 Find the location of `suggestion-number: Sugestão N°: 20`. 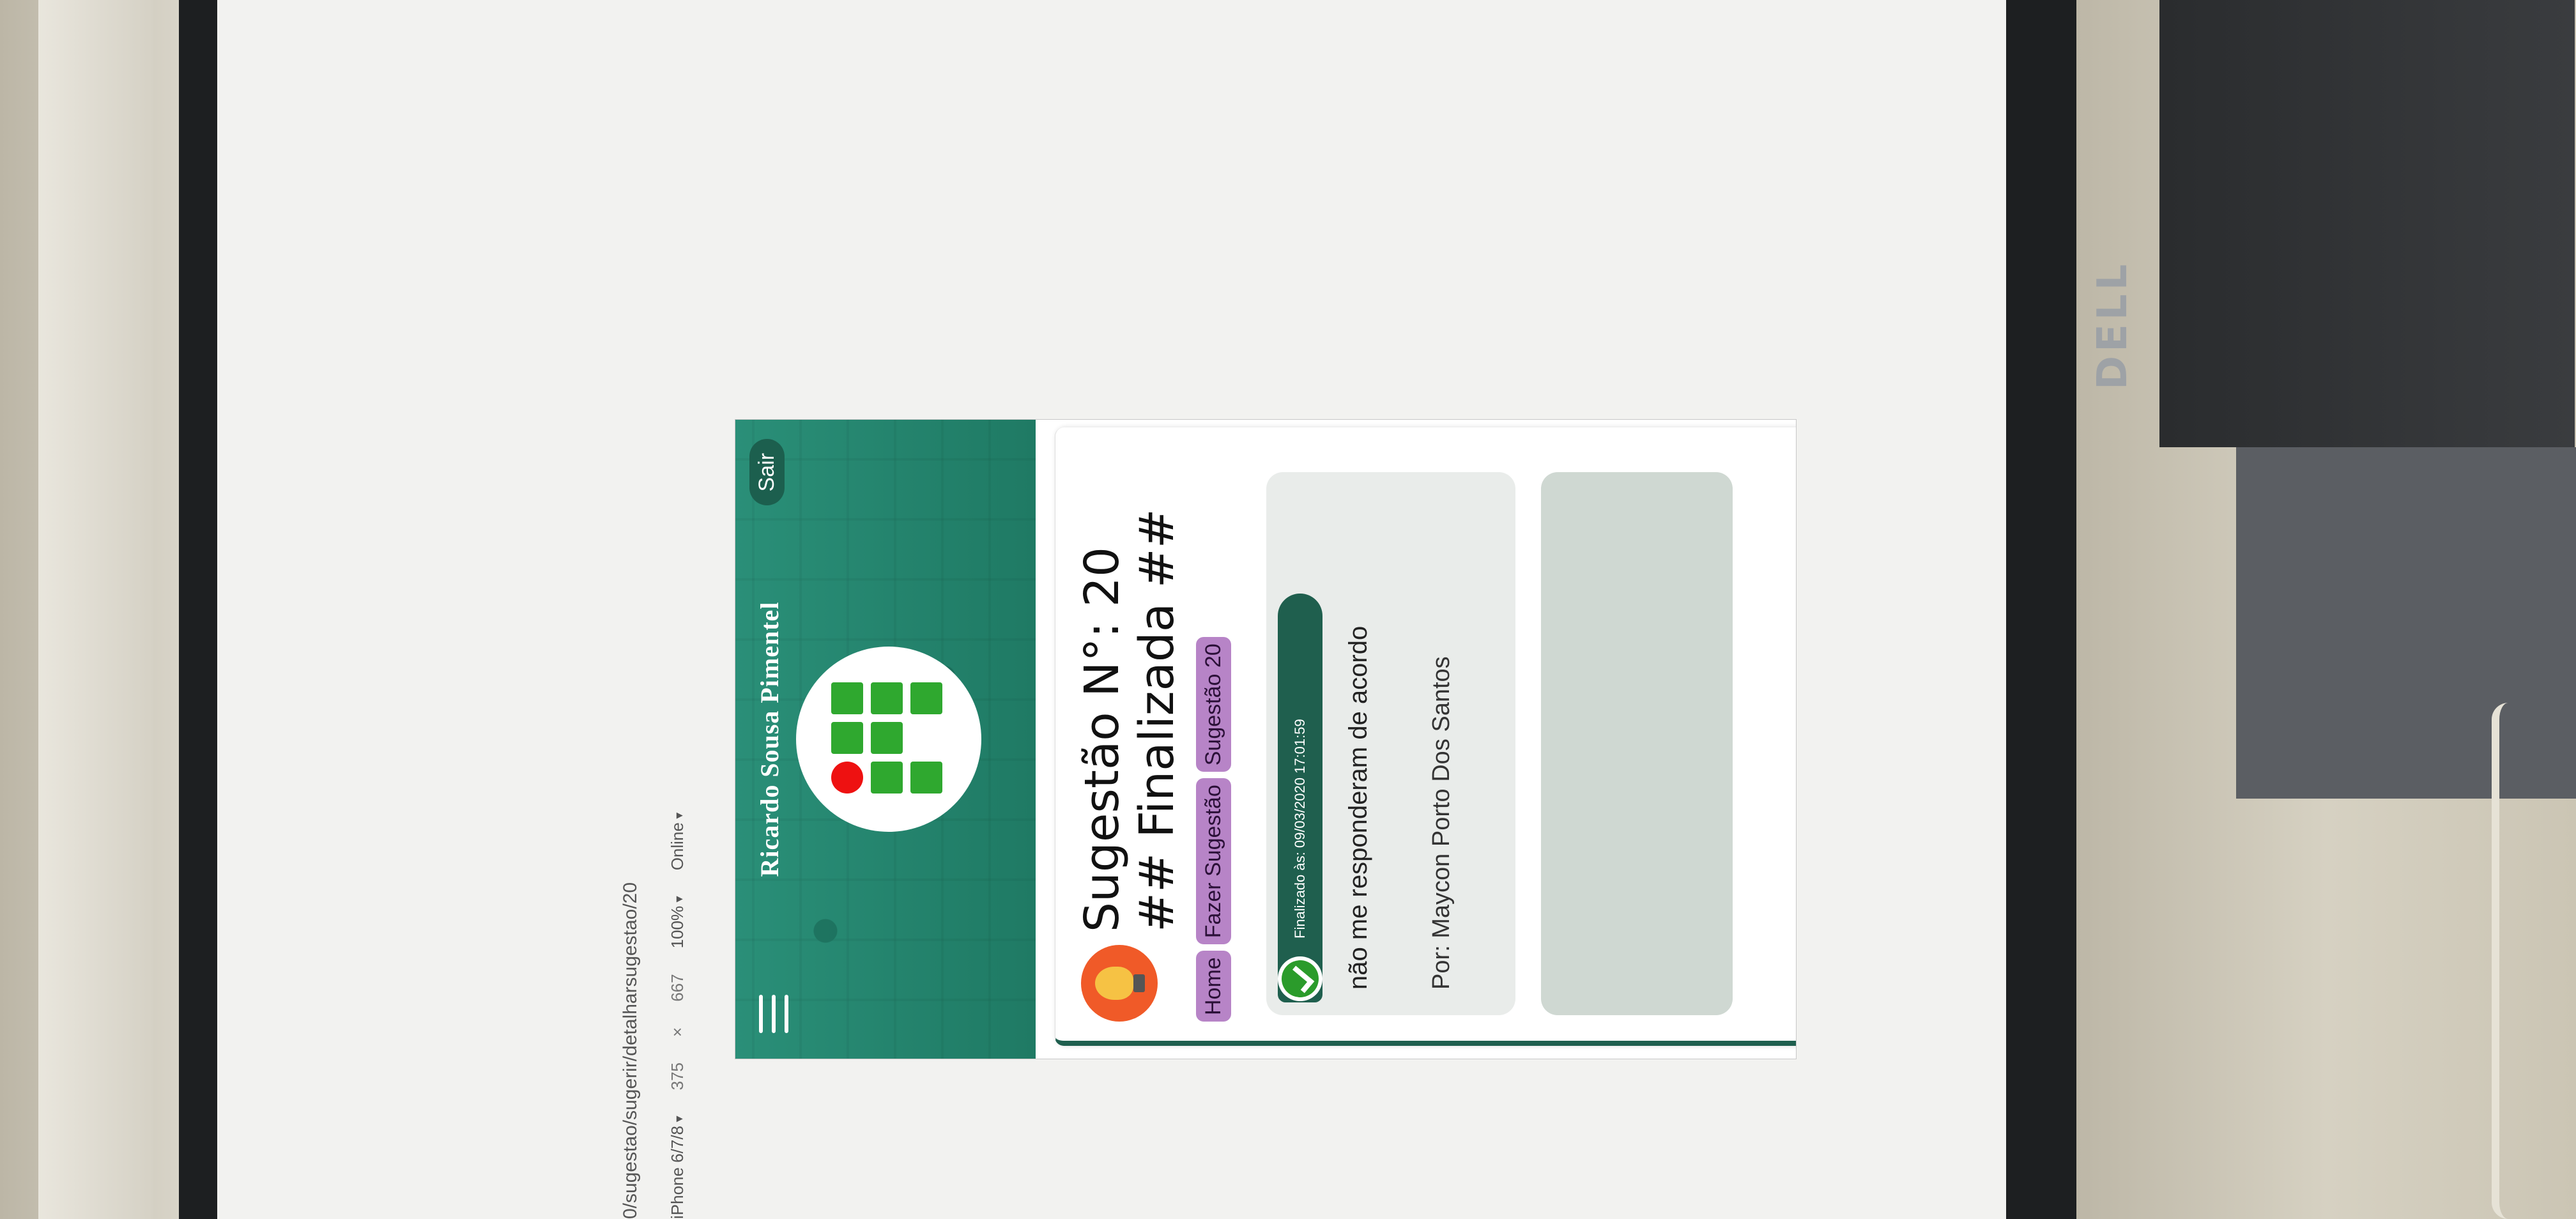

suggestion-number: Sugestão N°: 20 is located at coordinates (1102, 739).